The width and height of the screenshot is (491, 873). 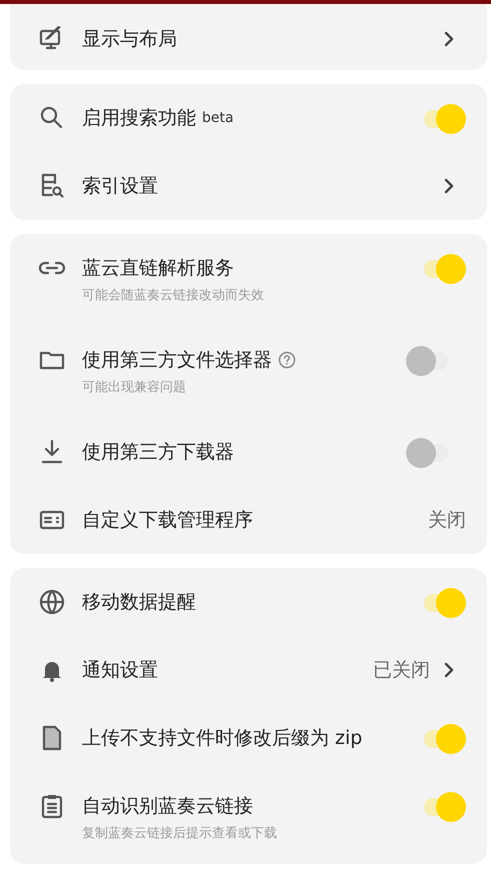 I want to click on setting-title: 使用第三方下载器, so click(x=158, y=452).